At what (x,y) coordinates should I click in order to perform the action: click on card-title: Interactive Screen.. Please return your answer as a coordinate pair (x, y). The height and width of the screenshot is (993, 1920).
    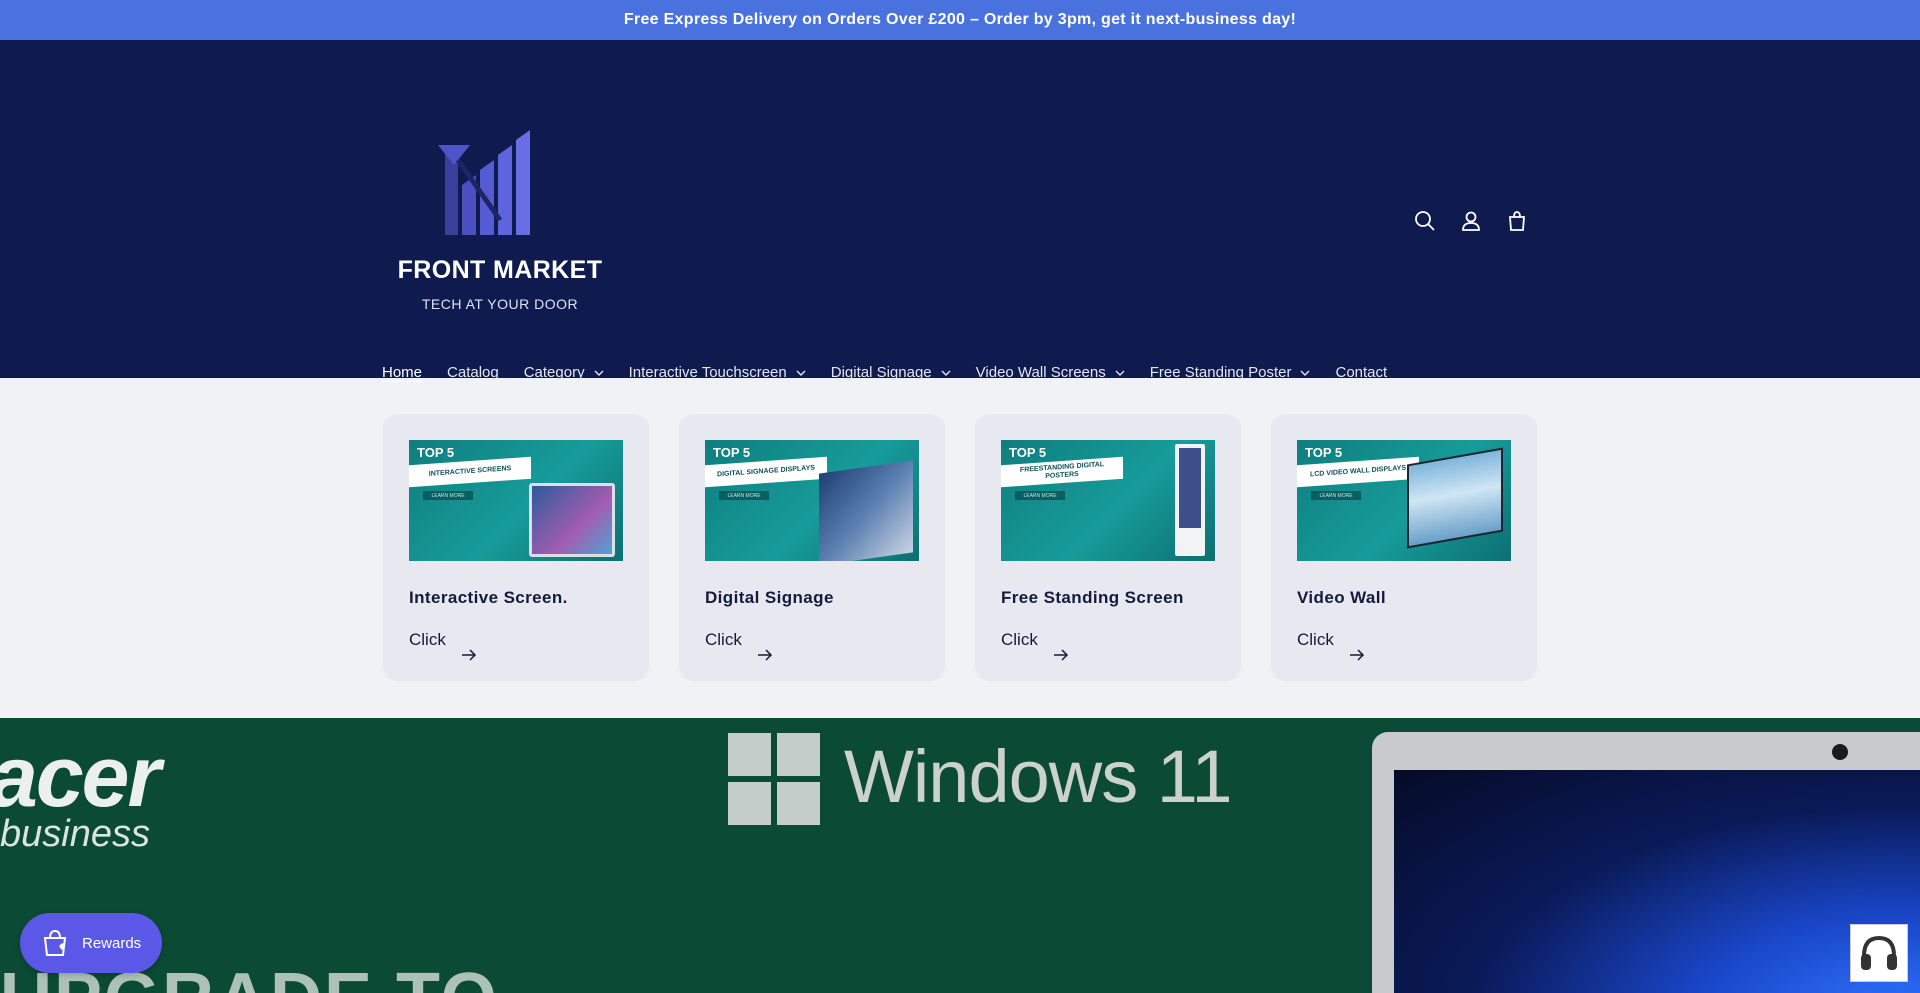
    Looking at the image, I should click on (488, 598).